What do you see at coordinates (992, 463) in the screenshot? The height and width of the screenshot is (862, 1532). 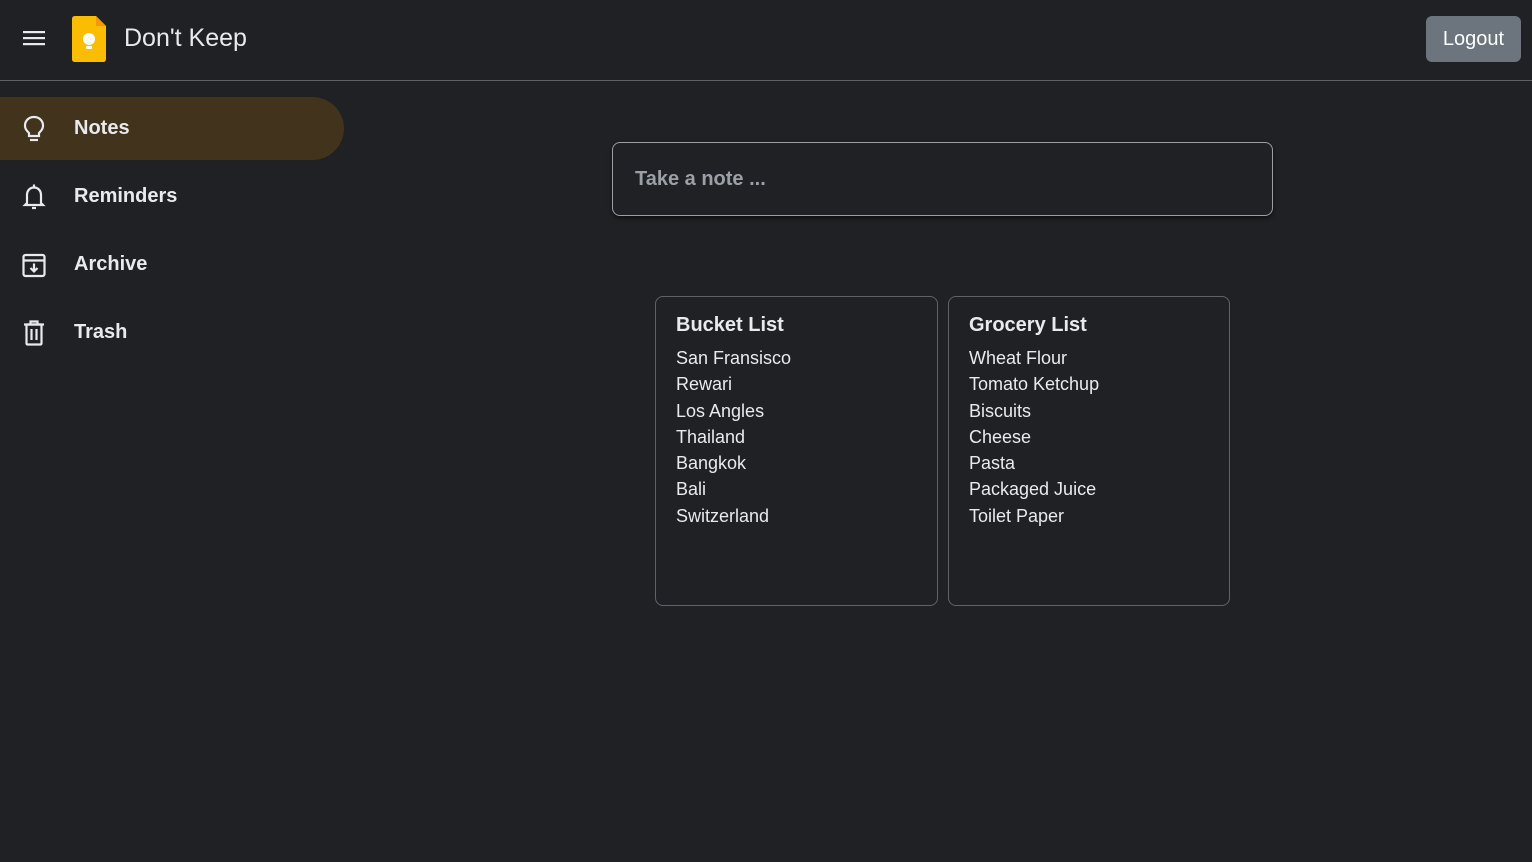 I see `note-line: Pasta` at bounding box center [992, 463].